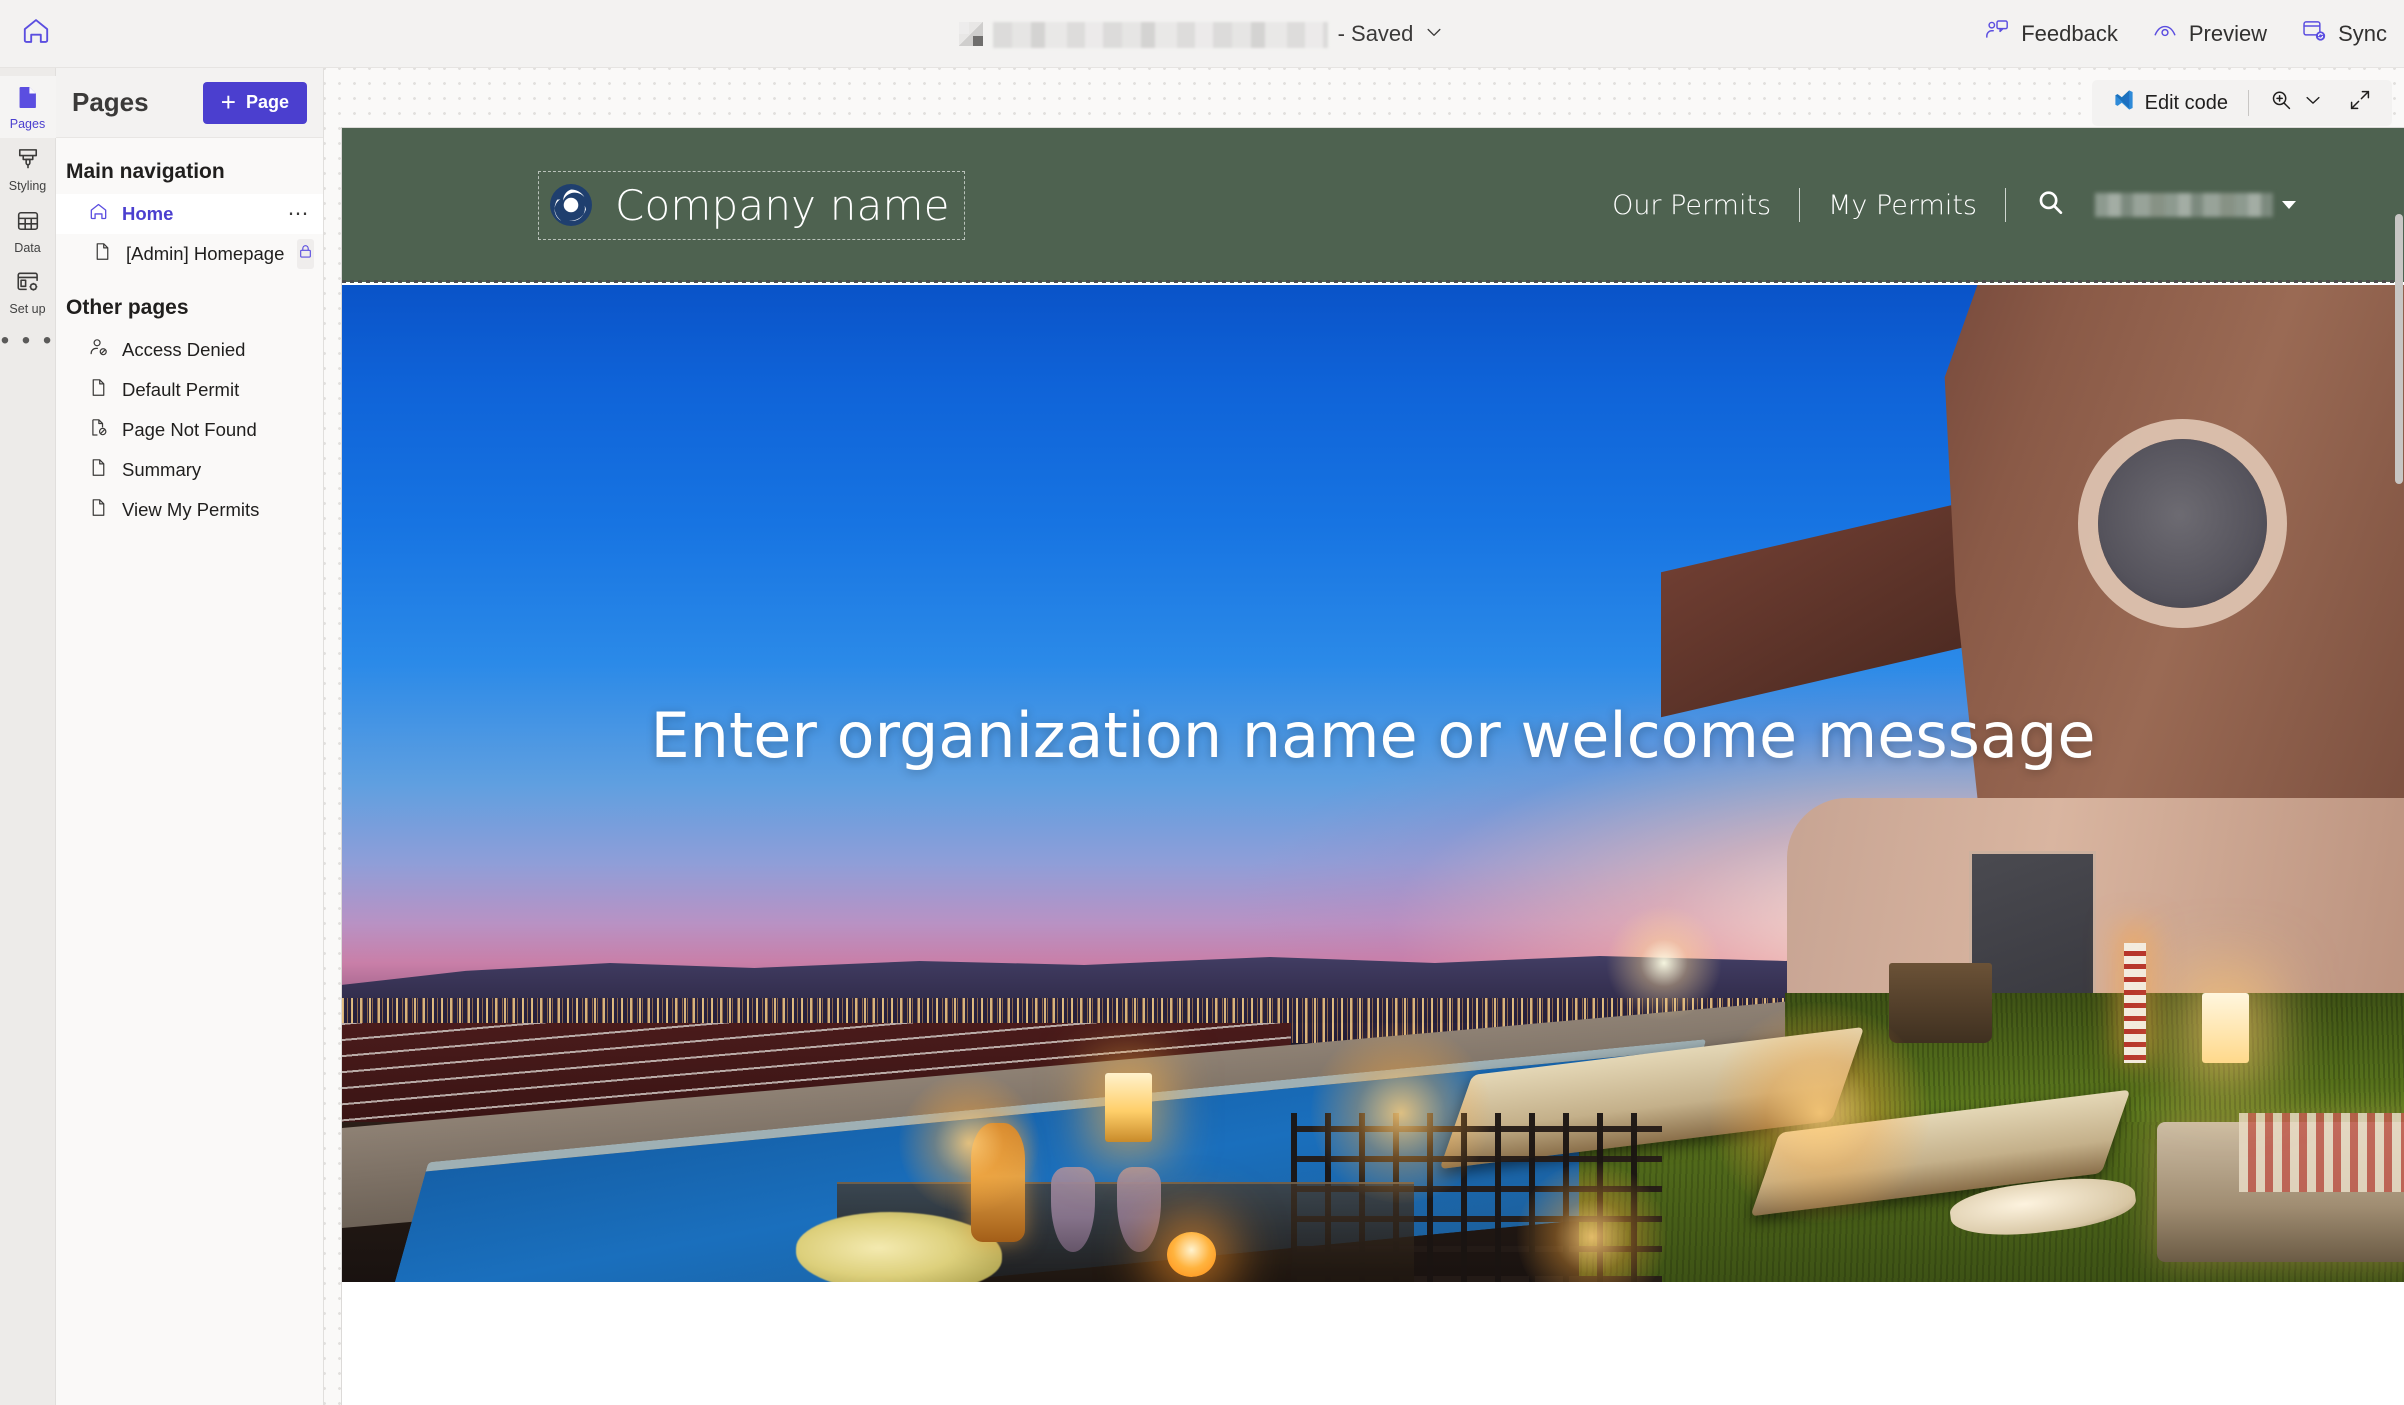  Describe the element at coordinates (2321, 1152) in the screenshot. I see `striped-cushion` at that location.